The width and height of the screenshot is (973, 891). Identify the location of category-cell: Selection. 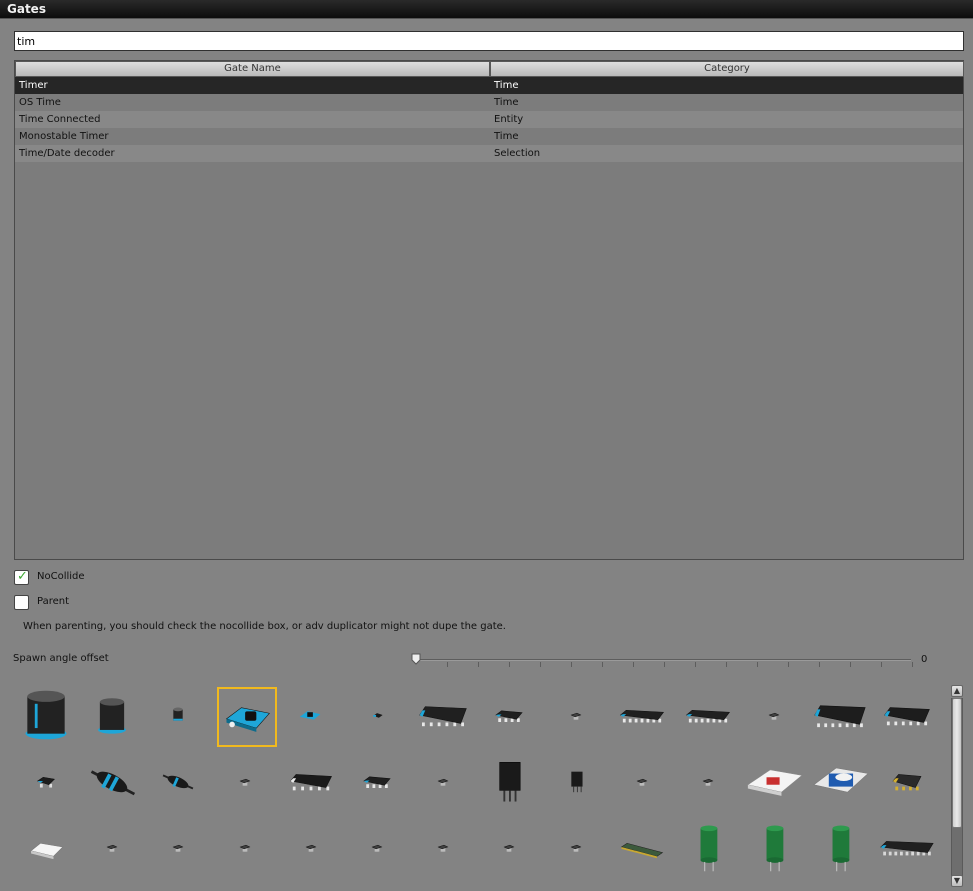
(517, 153).